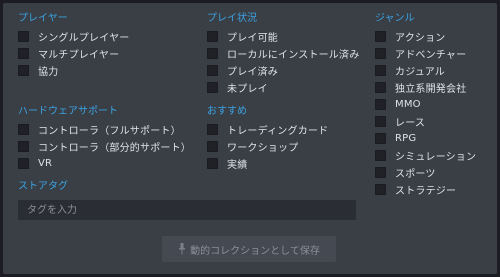 This screenshot has height=277, width=500. Describe the element at coordinates (283, 70) in the screenshot. I see `checkbox-played: プレイ済み` at that location.